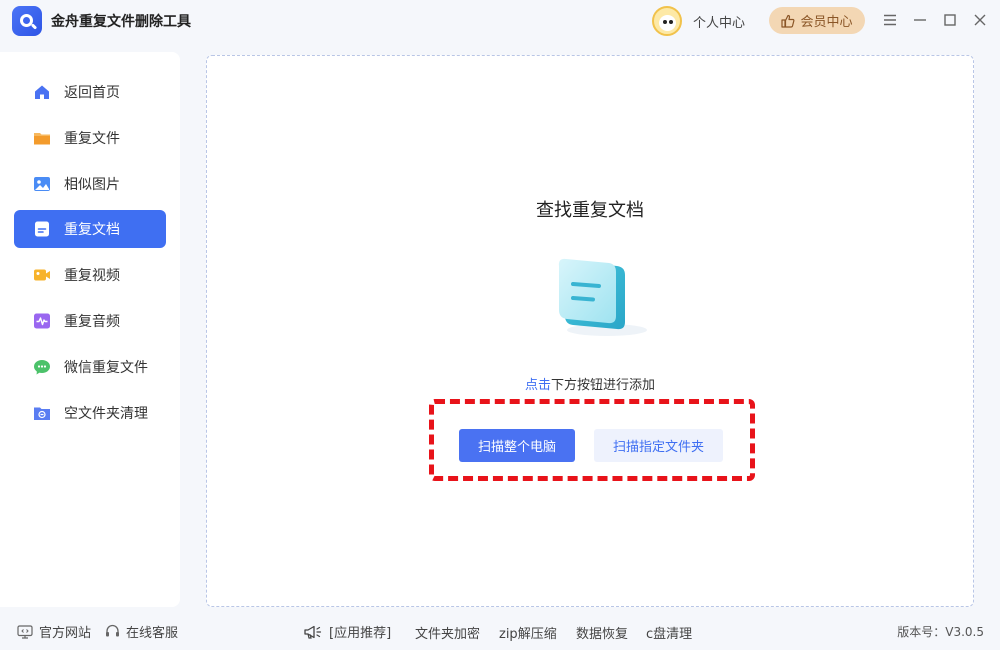 This screenshot has width=1000, height=650. Describe the element at coordinates (669, 632) in the screenshot. I see `footer-link-c-drive-cleanup: c盘清理` at that location.